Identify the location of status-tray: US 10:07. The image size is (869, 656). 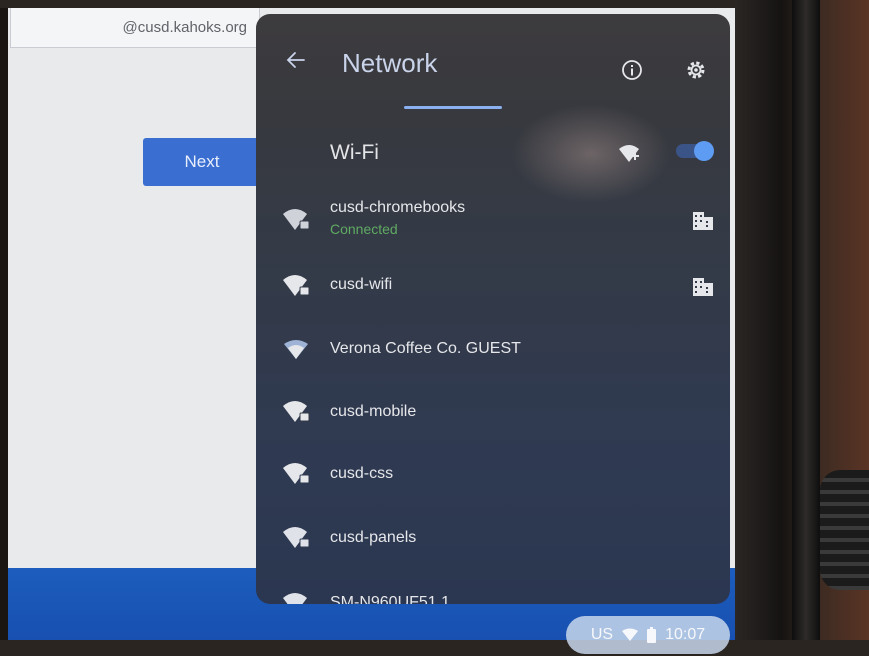
(648, 635).